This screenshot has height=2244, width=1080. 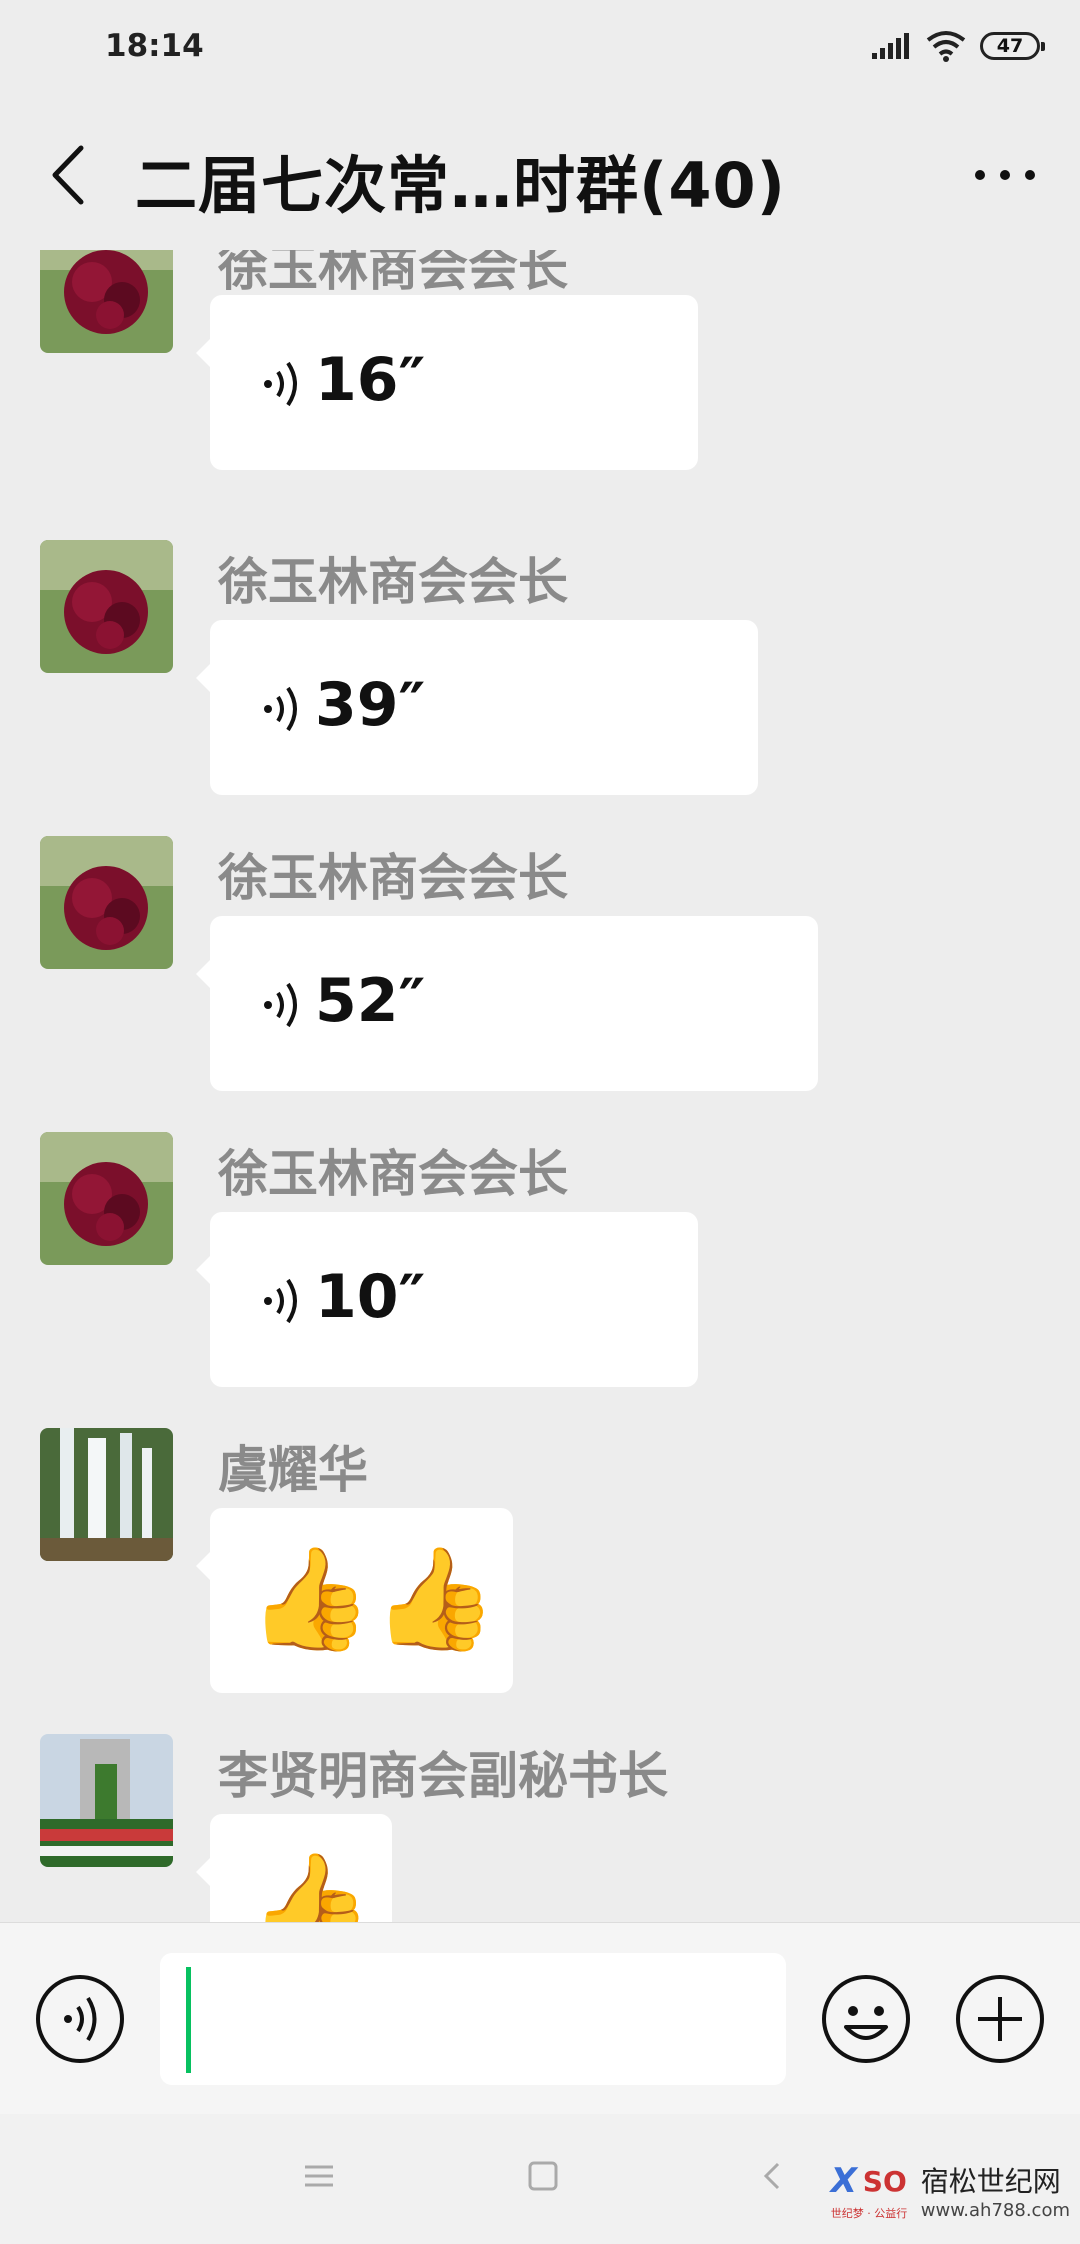 What do you see at coordinates (370, 705) in the screenshot?
I see `voice-duration: 39″` at bounding box center [370, 705].